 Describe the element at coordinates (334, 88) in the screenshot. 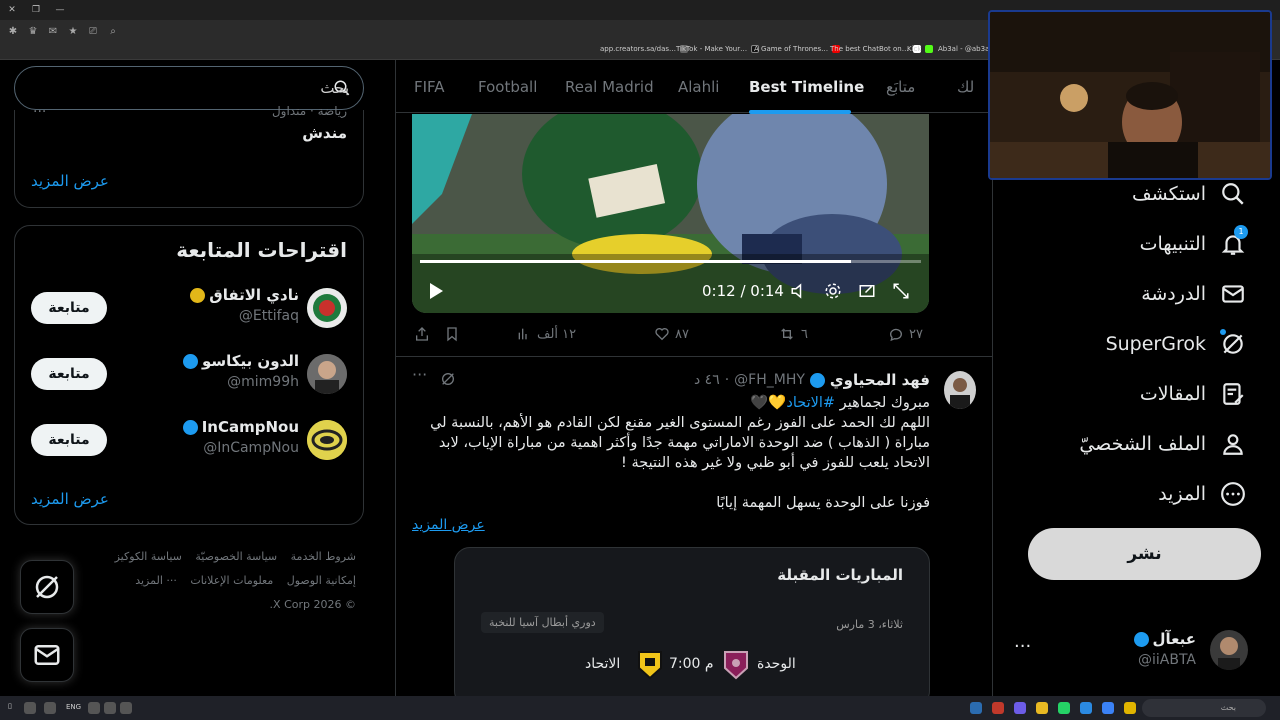

I see `search-placeholder: بحث` at that location.